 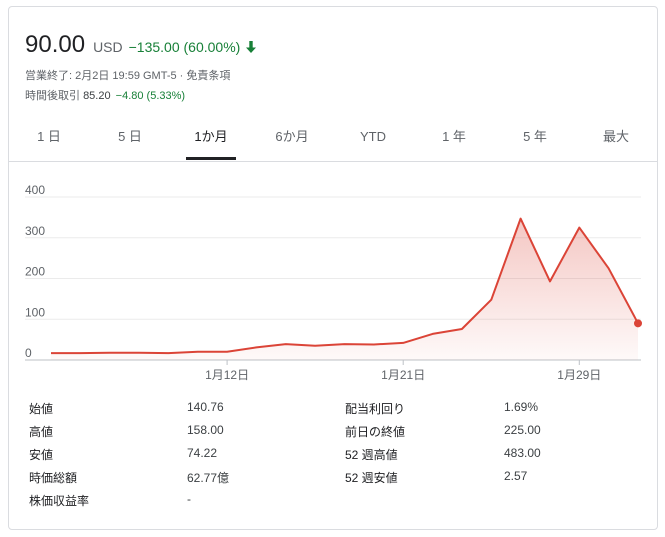 What do you see at coordinates (375, 432) in the screenshot?
I see `stat-label-prev-close: 前日の終値` at bounding box center [375, 432].